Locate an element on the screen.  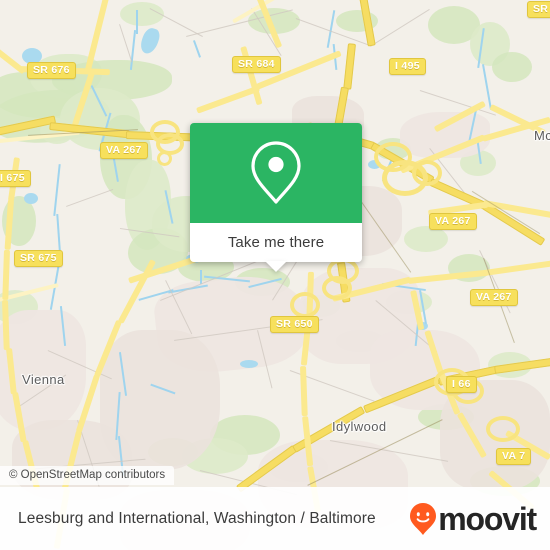
road-shield: I 66 is located at coordinates (461, 384).